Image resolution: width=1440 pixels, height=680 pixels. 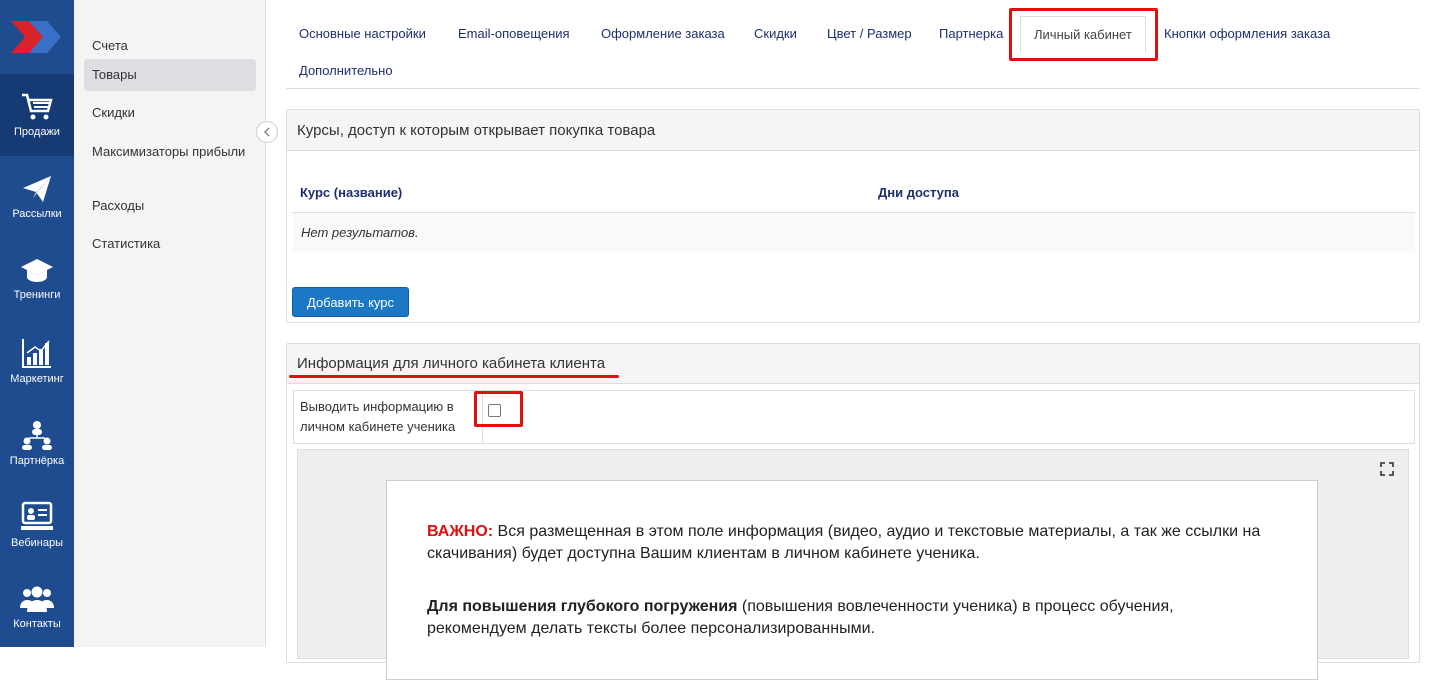 I want to click on presentation-icon, so click(x=37, y=515).